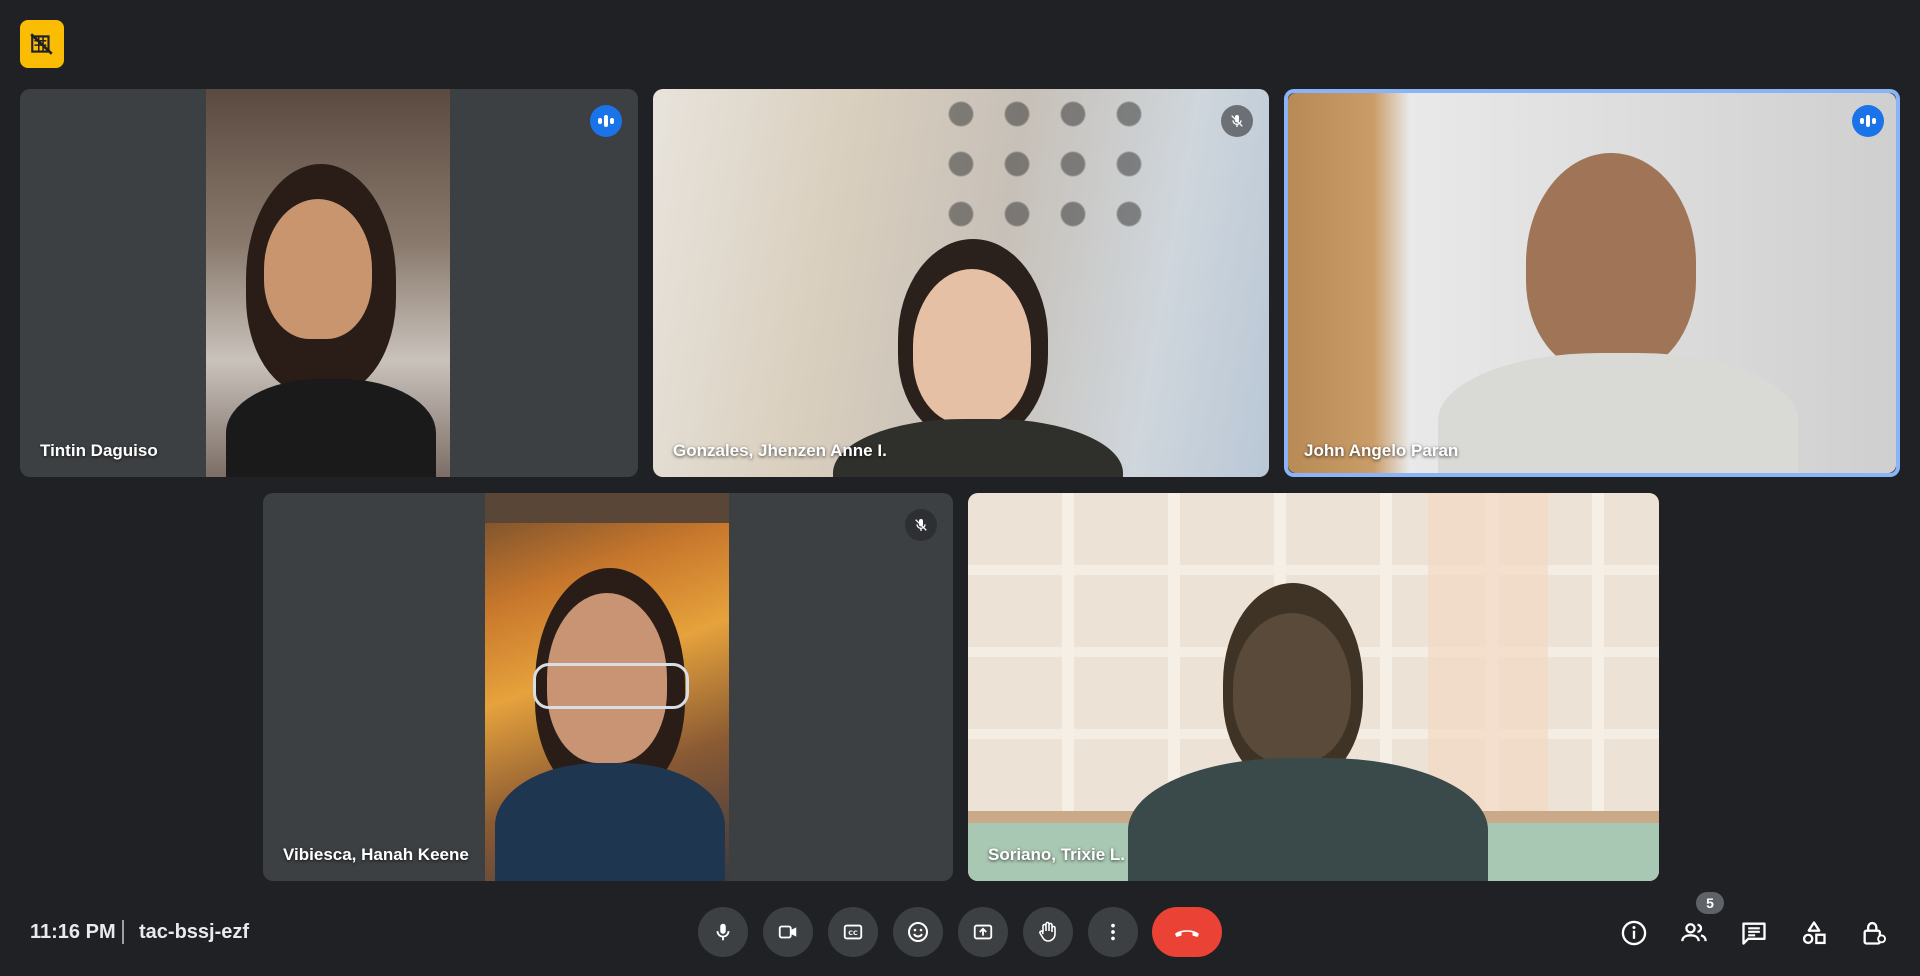 The height and width of the screenshot is (976, 1920). I want to click on participant-name: John Angelo Paran, so click(1381, 450).